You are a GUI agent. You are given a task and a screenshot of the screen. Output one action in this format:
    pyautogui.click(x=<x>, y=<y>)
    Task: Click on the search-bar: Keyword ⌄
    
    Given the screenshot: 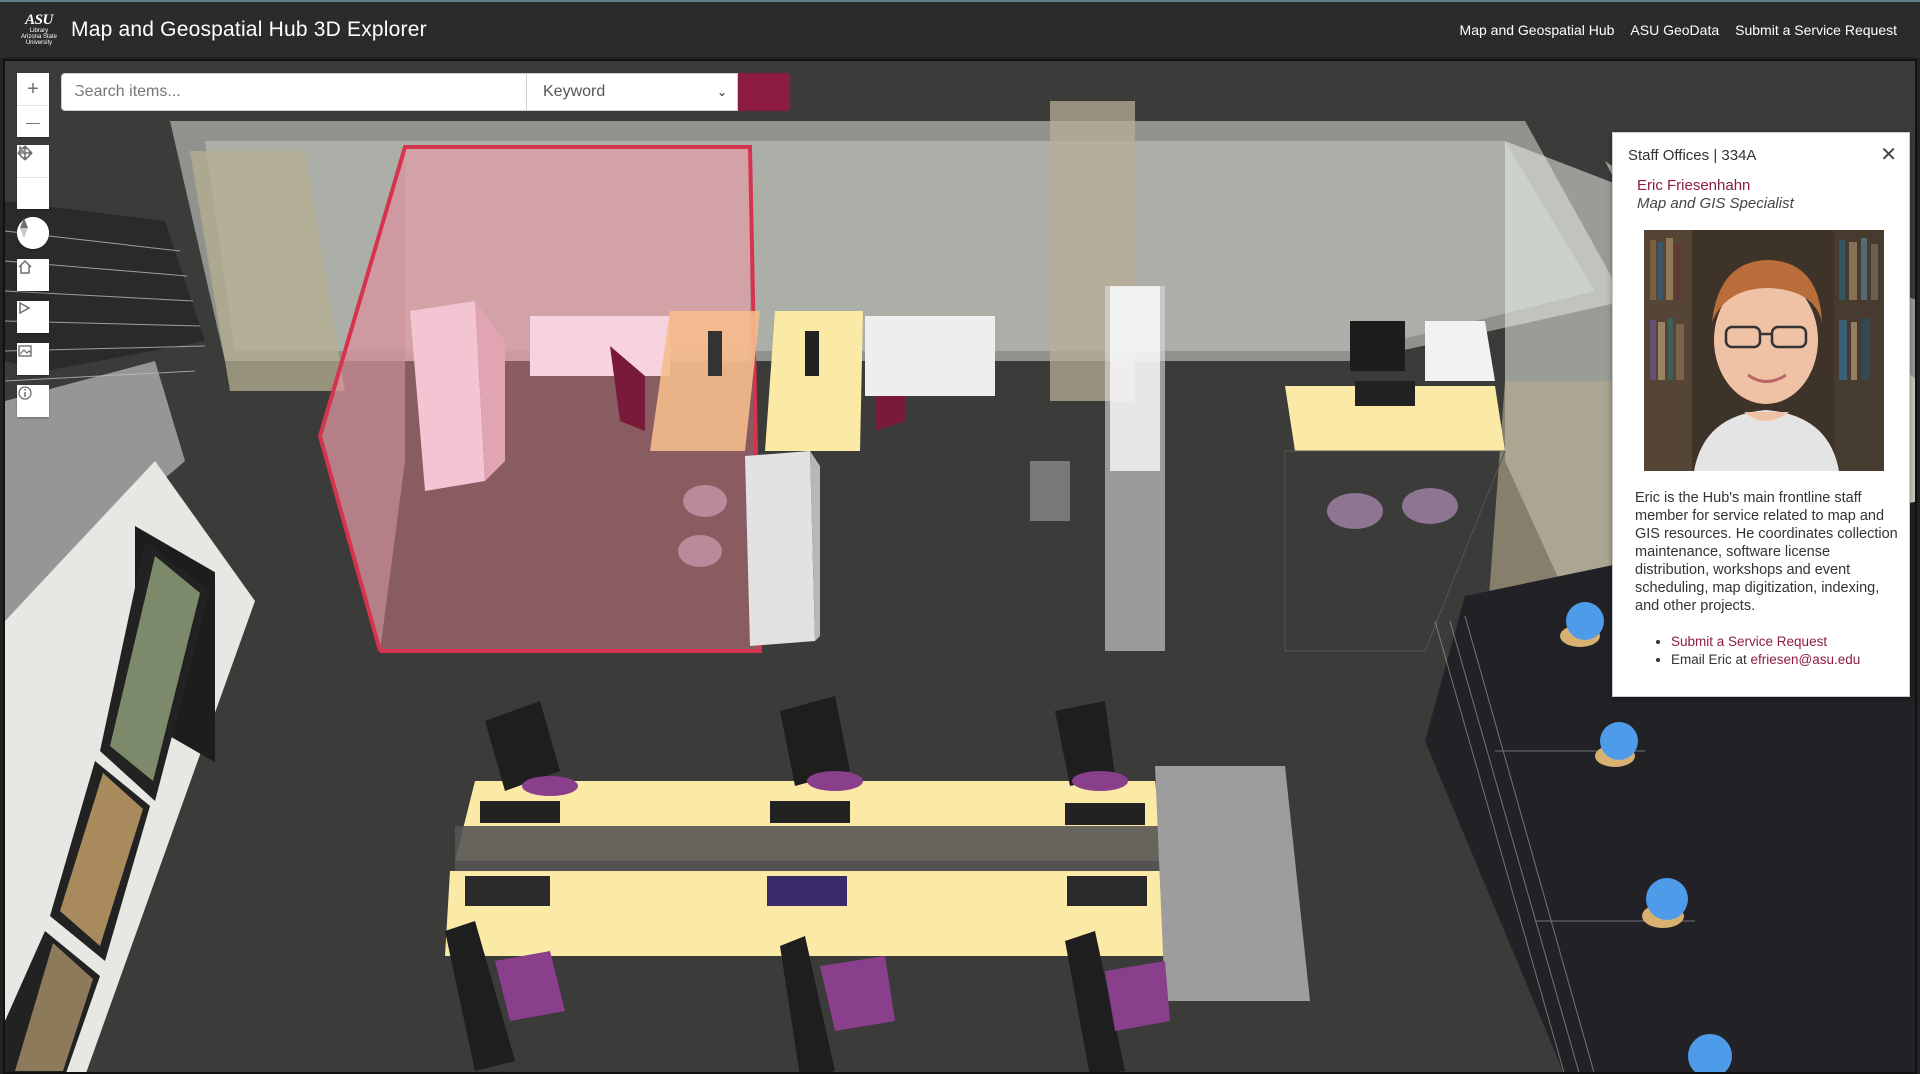 What is the action you would take?
    pyautogui.click(x=425, y=92)
    